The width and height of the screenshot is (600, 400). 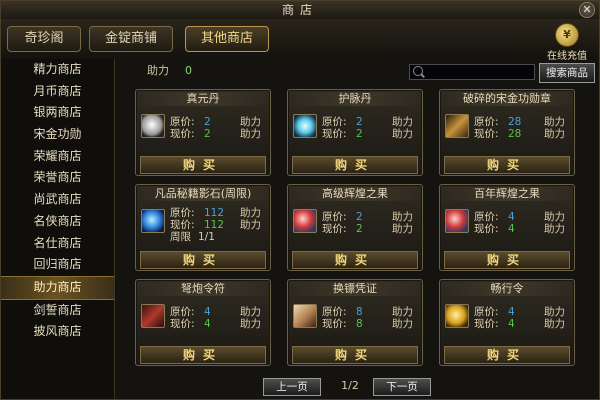 What do you see at coordinates (57, 113) in the screenshot?
I see `sidebar-item: 银两商店` at bounding box center [57, 113].